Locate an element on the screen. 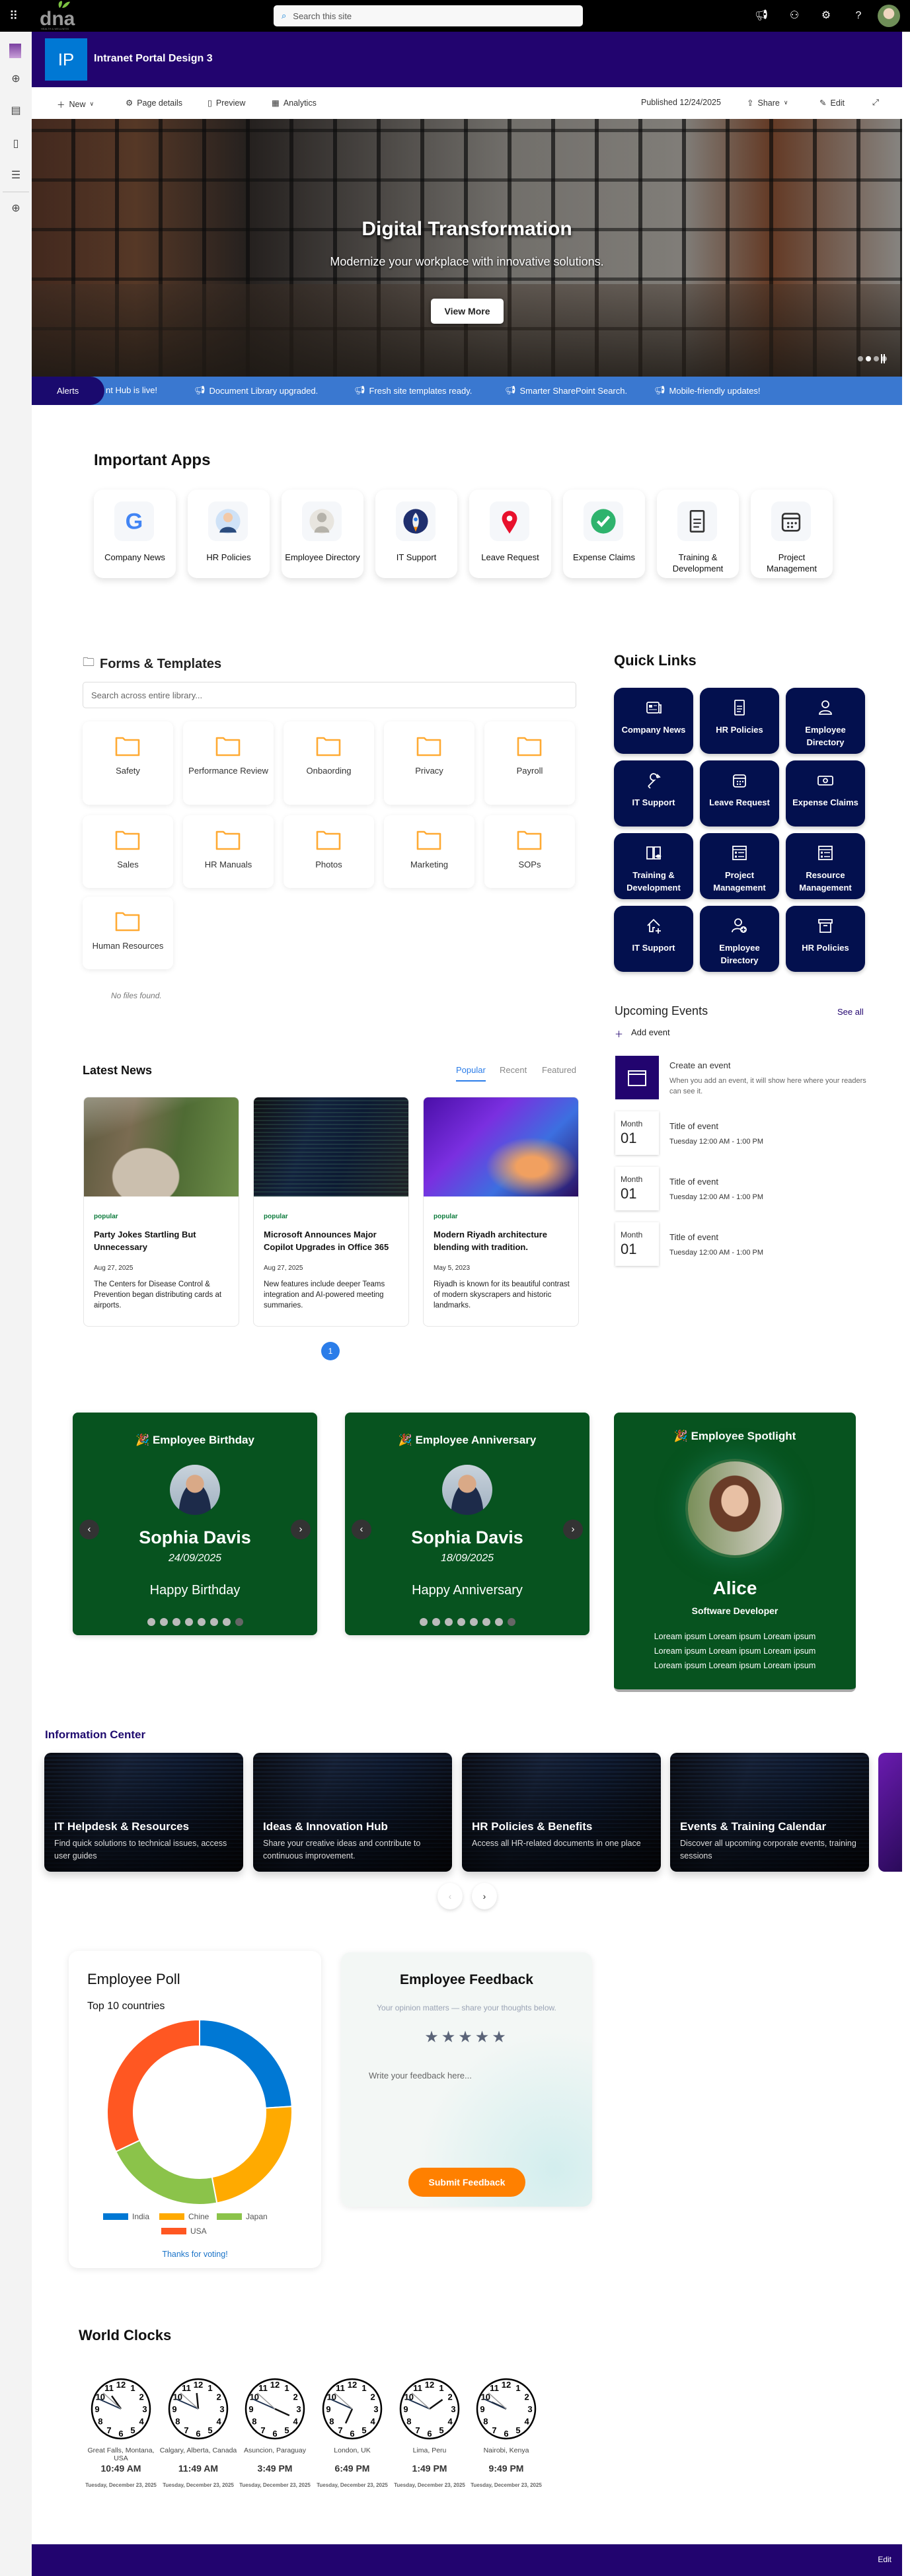 The width and height of the screenshot is (910, 2576). alert-item: nt Hub is live! is located at coordinates (131, 390).